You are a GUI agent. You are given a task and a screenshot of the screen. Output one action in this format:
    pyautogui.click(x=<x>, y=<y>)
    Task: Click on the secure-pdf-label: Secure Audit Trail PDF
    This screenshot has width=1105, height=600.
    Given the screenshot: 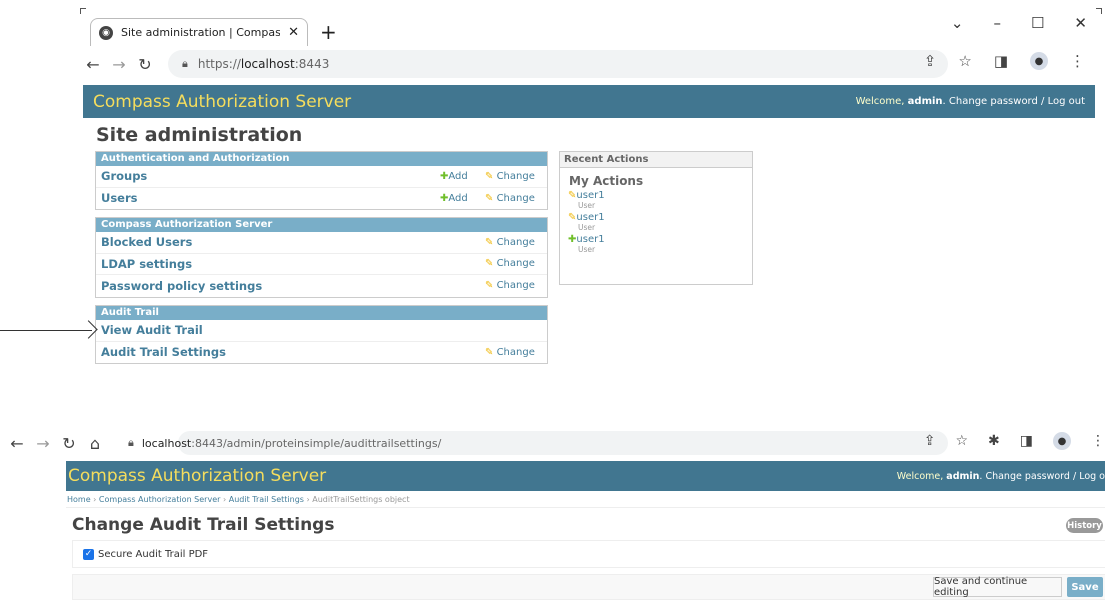 What is the action you would take?
    pyautogui.click(x=153, y=554)
    